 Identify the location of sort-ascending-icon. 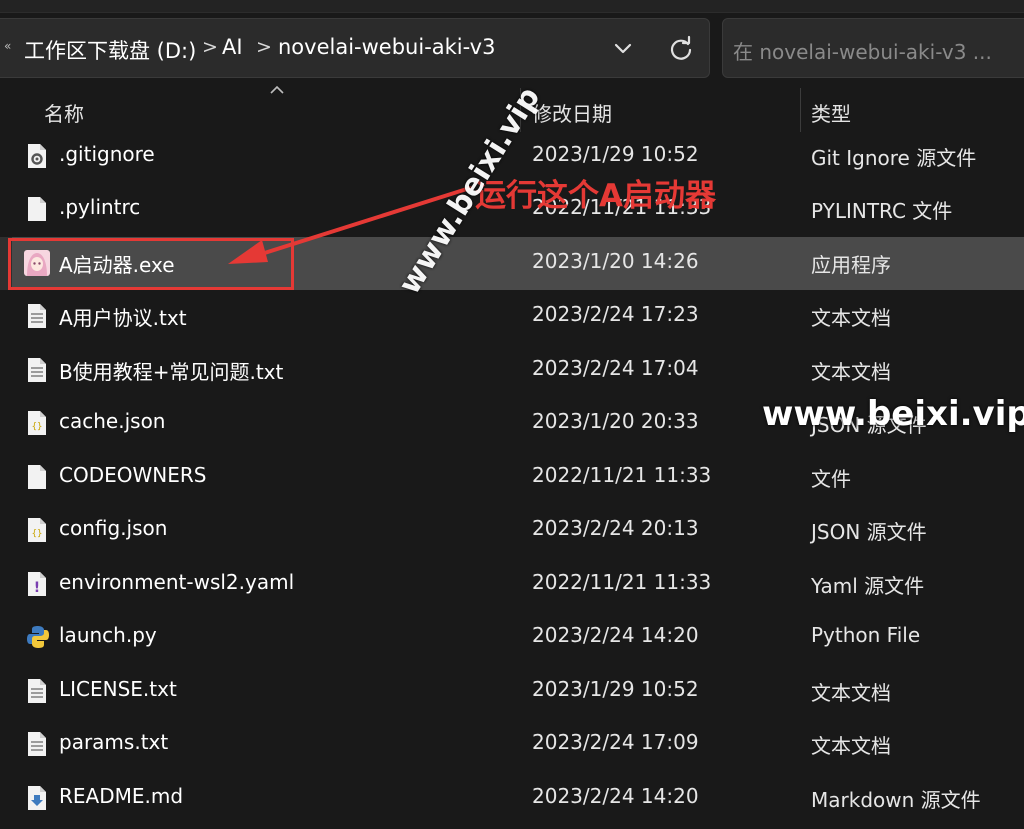
(277, 89).